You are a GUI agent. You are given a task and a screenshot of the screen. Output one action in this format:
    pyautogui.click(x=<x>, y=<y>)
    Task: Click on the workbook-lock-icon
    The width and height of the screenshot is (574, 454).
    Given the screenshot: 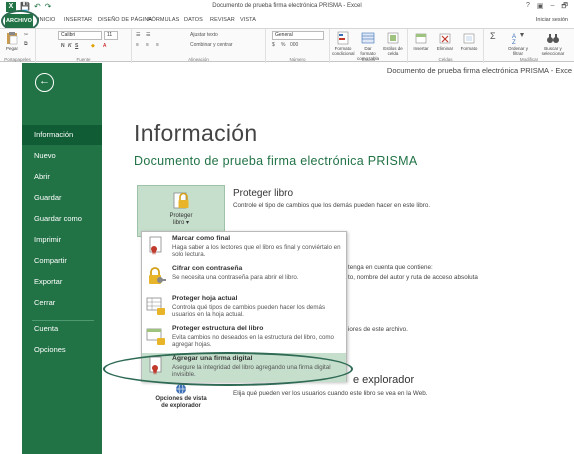 What is the action you would take?
    pyautogui.click(x=155, y=336)
    